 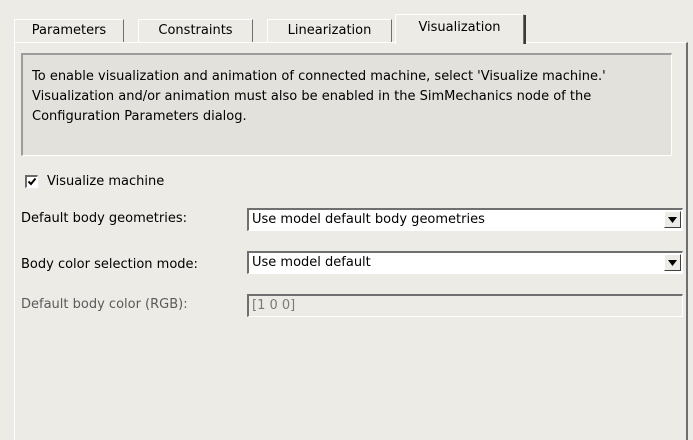 I want to click on tab-parameters: Parameters, so click(x=69, y=30).